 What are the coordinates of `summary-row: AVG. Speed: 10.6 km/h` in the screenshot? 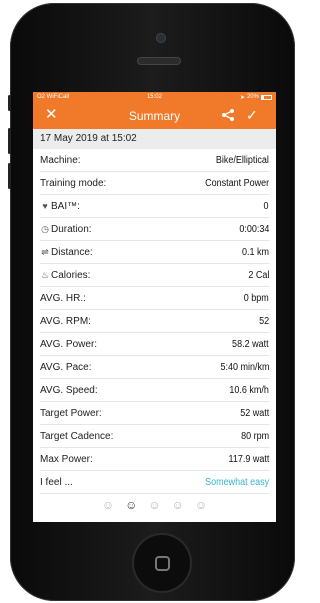 It's located at (154, 390).